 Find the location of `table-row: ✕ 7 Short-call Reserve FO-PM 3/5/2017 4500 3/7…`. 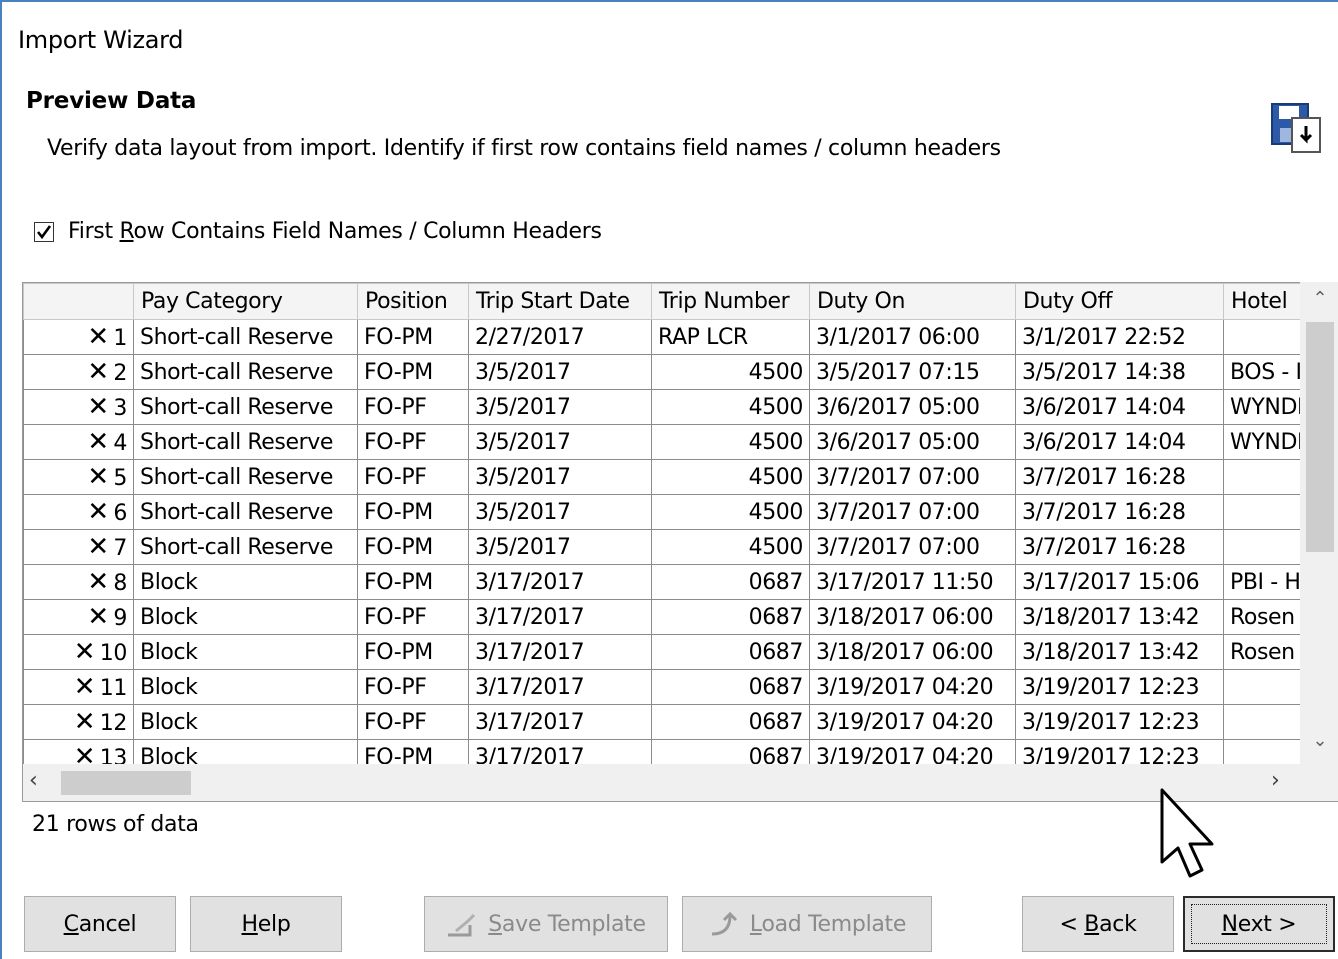

table-row: ✕ 7 Short-call Reserve FO-PM 3/5/2017 4500 3/7… is located at coordinates (668, 547).